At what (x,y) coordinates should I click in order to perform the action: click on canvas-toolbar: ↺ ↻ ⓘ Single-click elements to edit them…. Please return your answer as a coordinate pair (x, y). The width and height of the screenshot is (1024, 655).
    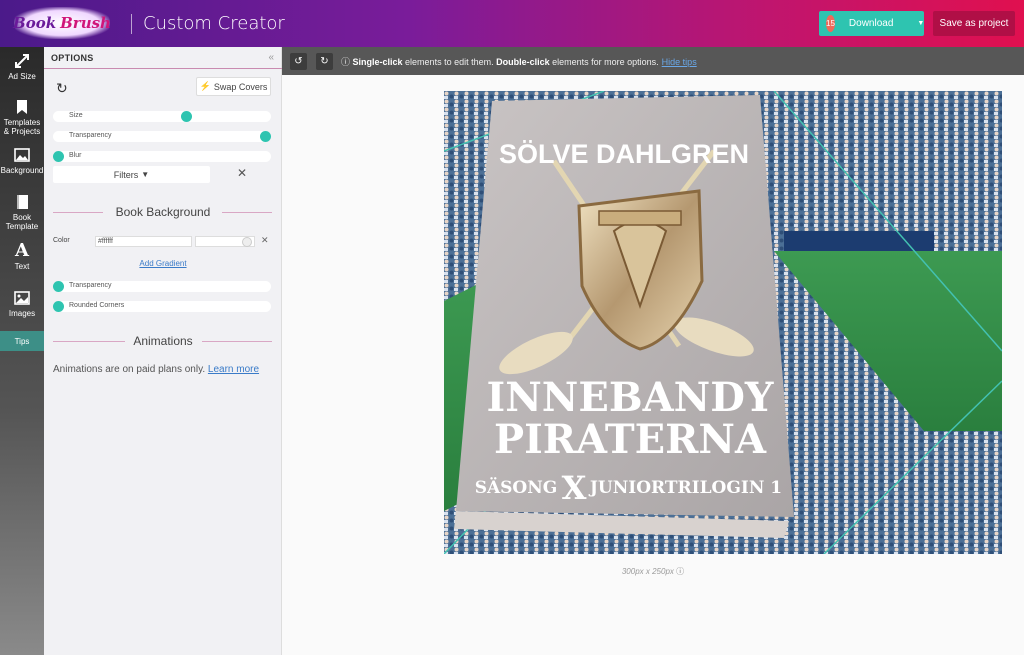
    Looking at the image, I should click on (653, 61).